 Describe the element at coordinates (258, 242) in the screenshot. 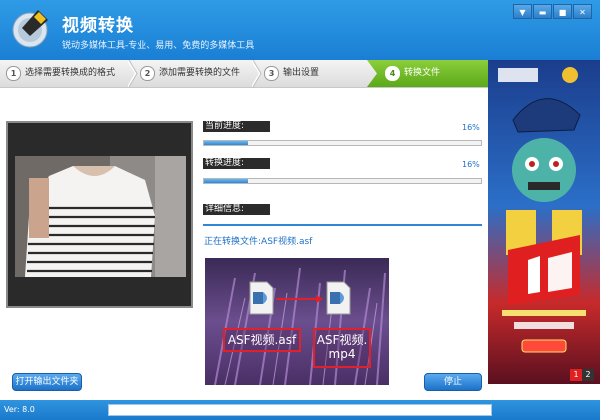

I see `converting-file-text: 正在转换文件:ASF视频.asf` at that location.